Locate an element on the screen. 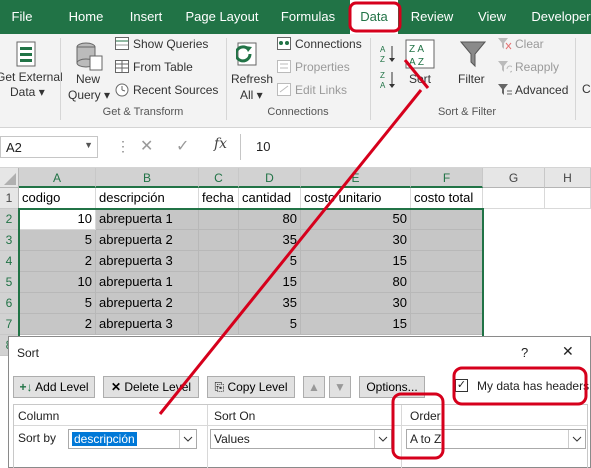 The height and width of the screenshot is (468, 591). annotation-order-highlight is located at coordinates (418, 426).